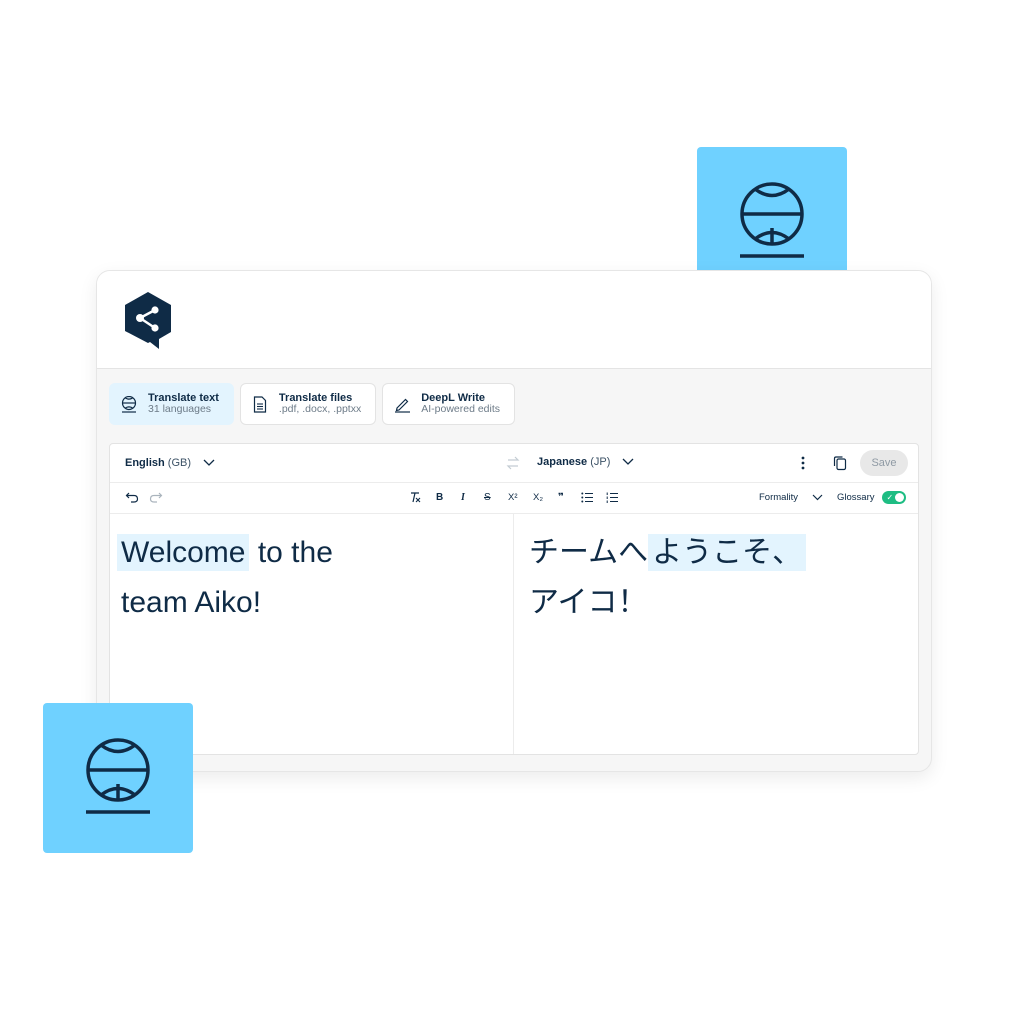 The image size is (1024, 1024). Describe the element at coordinates (320, 409) in the screenshot. I see `tab-subtitle: .pdf, .docx, .pptxx` at that location.